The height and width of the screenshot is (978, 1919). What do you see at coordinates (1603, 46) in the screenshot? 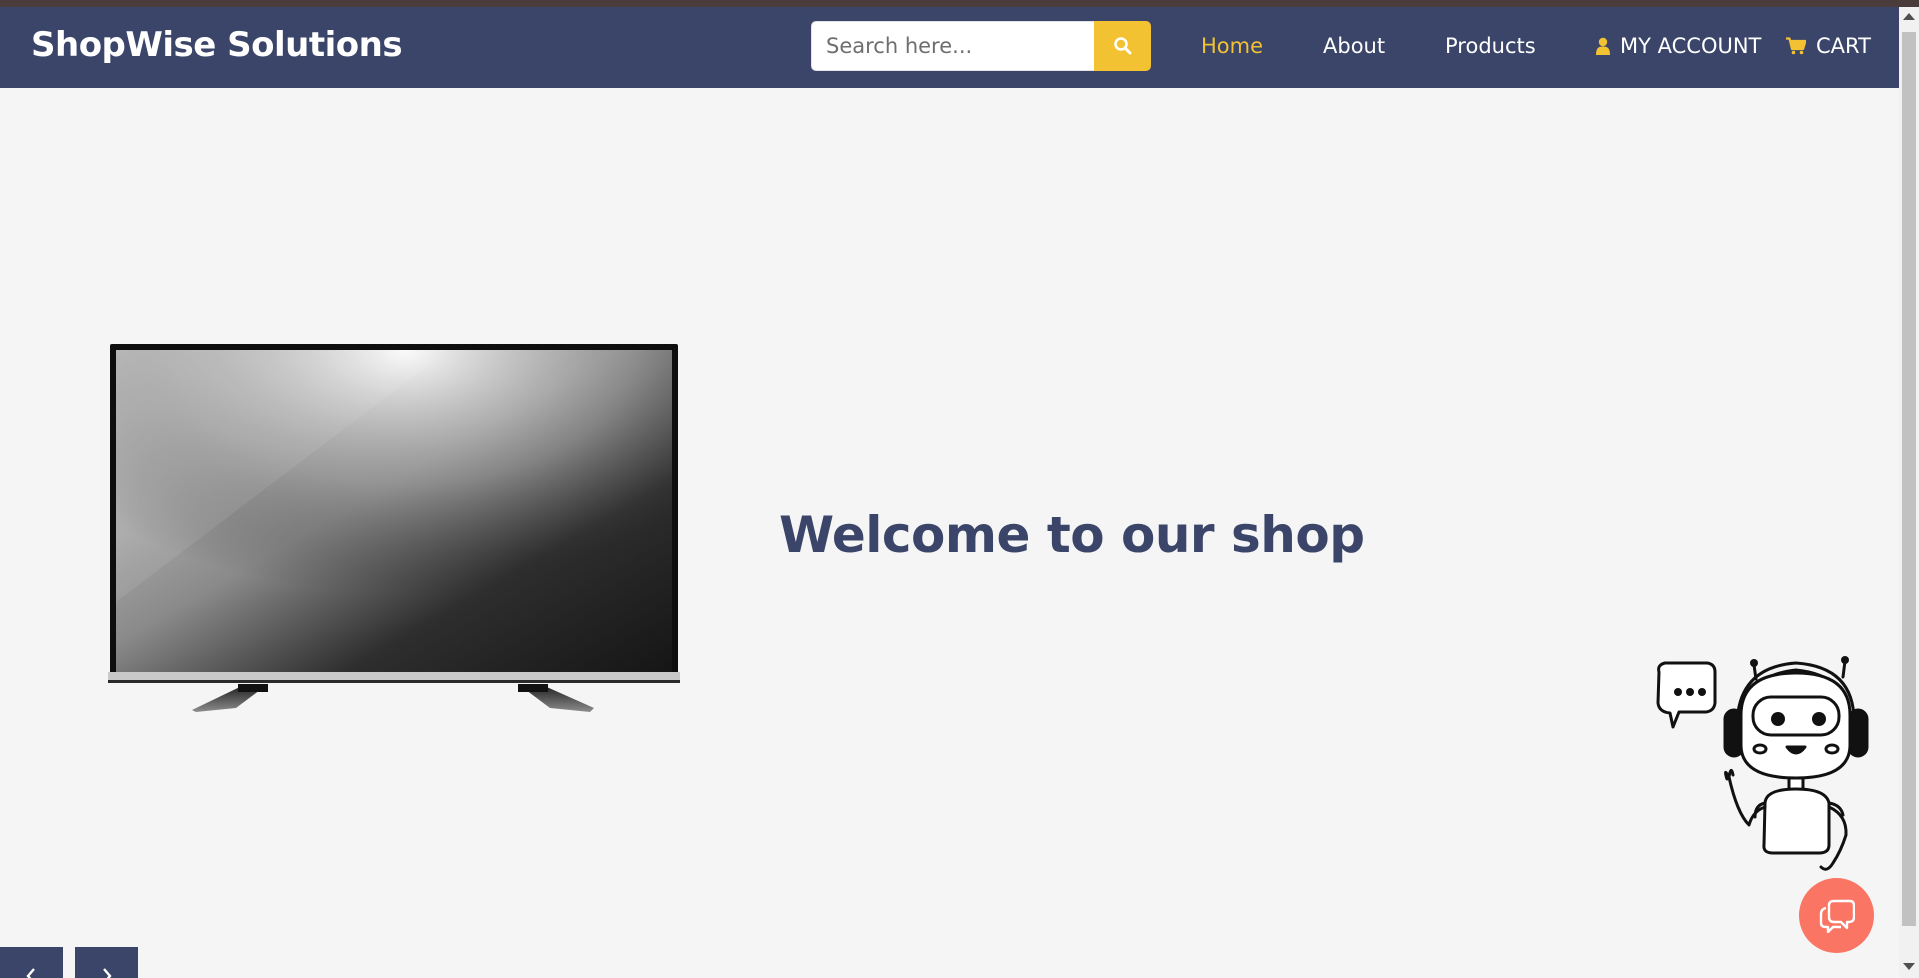
I see `user-icon` at bounding box center [1603, 46].